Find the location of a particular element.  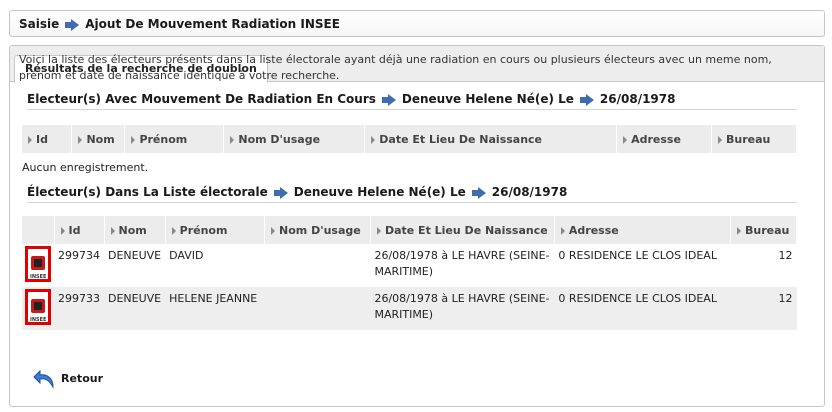

cell-prenom: DAVID is located at coordinates (215, 265).